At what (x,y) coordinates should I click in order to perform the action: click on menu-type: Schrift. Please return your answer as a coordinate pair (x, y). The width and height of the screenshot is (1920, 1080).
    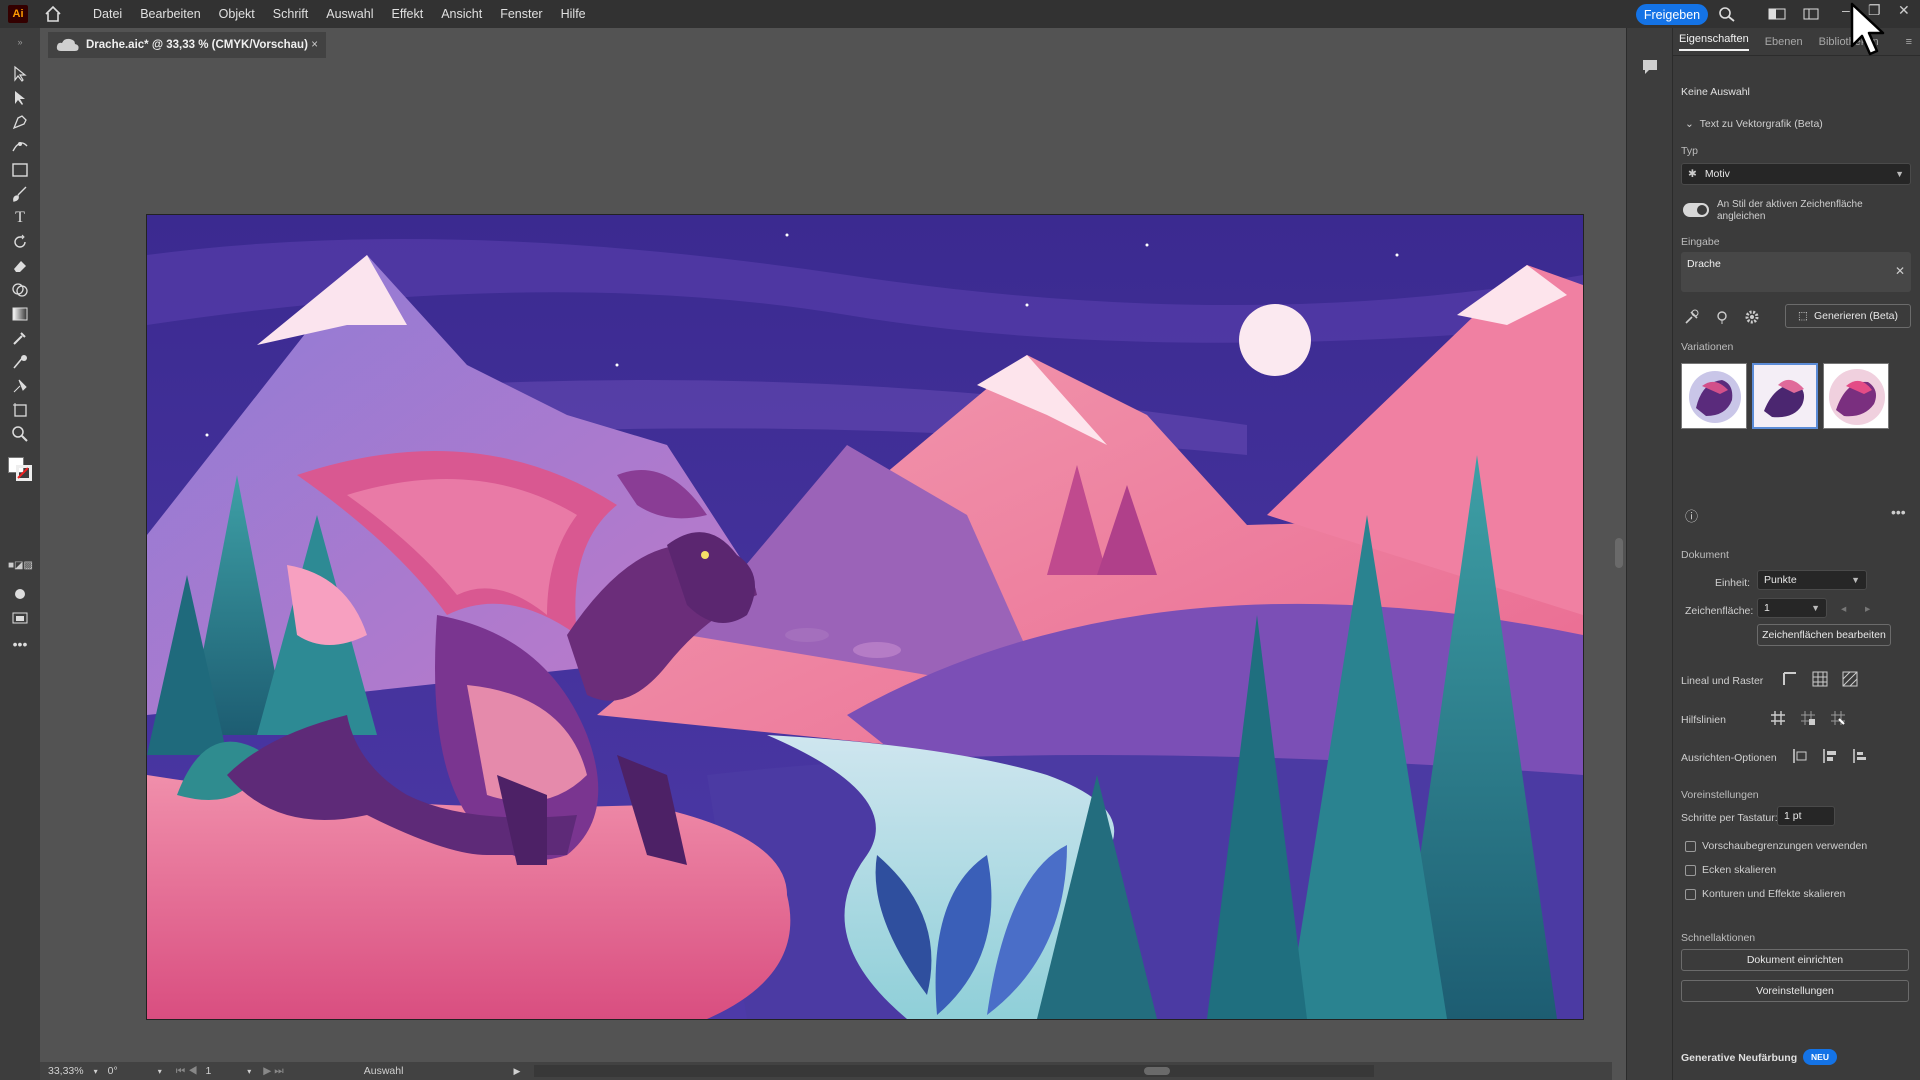
    Looking at the image, I should click on (290, 14).